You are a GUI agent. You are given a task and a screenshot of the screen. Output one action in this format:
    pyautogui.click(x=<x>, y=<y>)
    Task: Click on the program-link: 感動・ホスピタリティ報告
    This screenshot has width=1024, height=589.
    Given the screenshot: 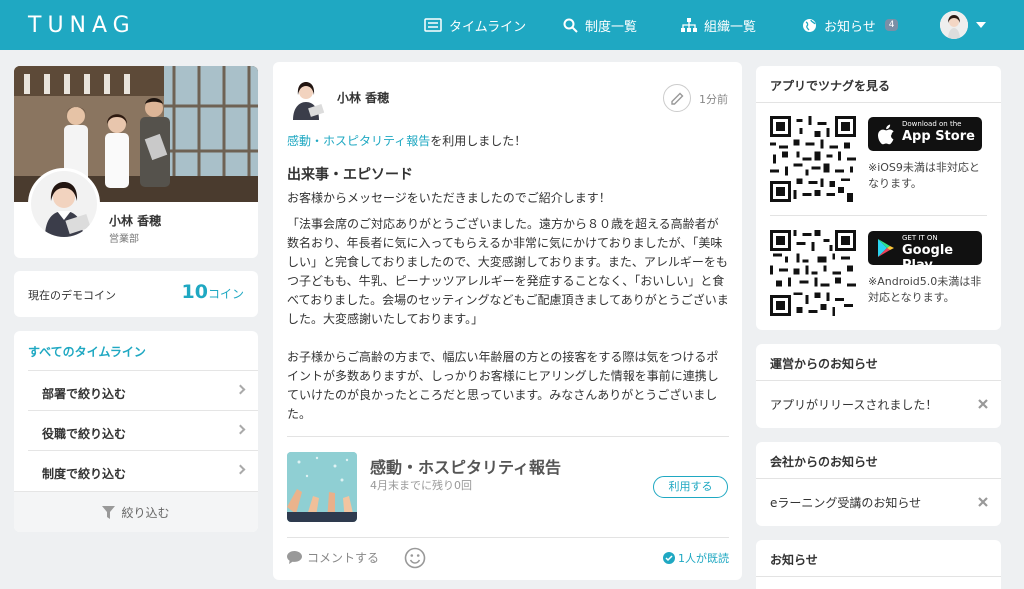 What is the action you would take?
    pyautogui.click(x=358, y=141)
    